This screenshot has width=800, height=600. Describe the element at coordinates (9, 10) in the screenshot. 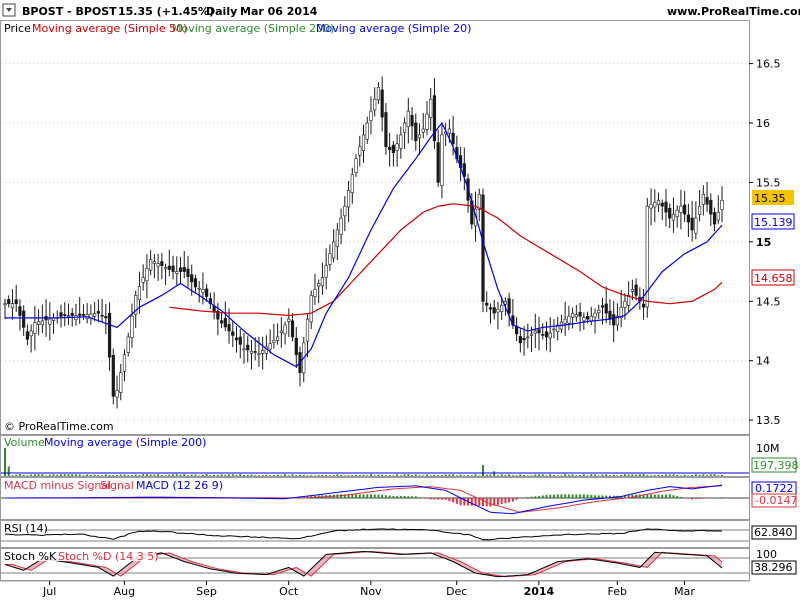

I see `collapse-icon` at that location.